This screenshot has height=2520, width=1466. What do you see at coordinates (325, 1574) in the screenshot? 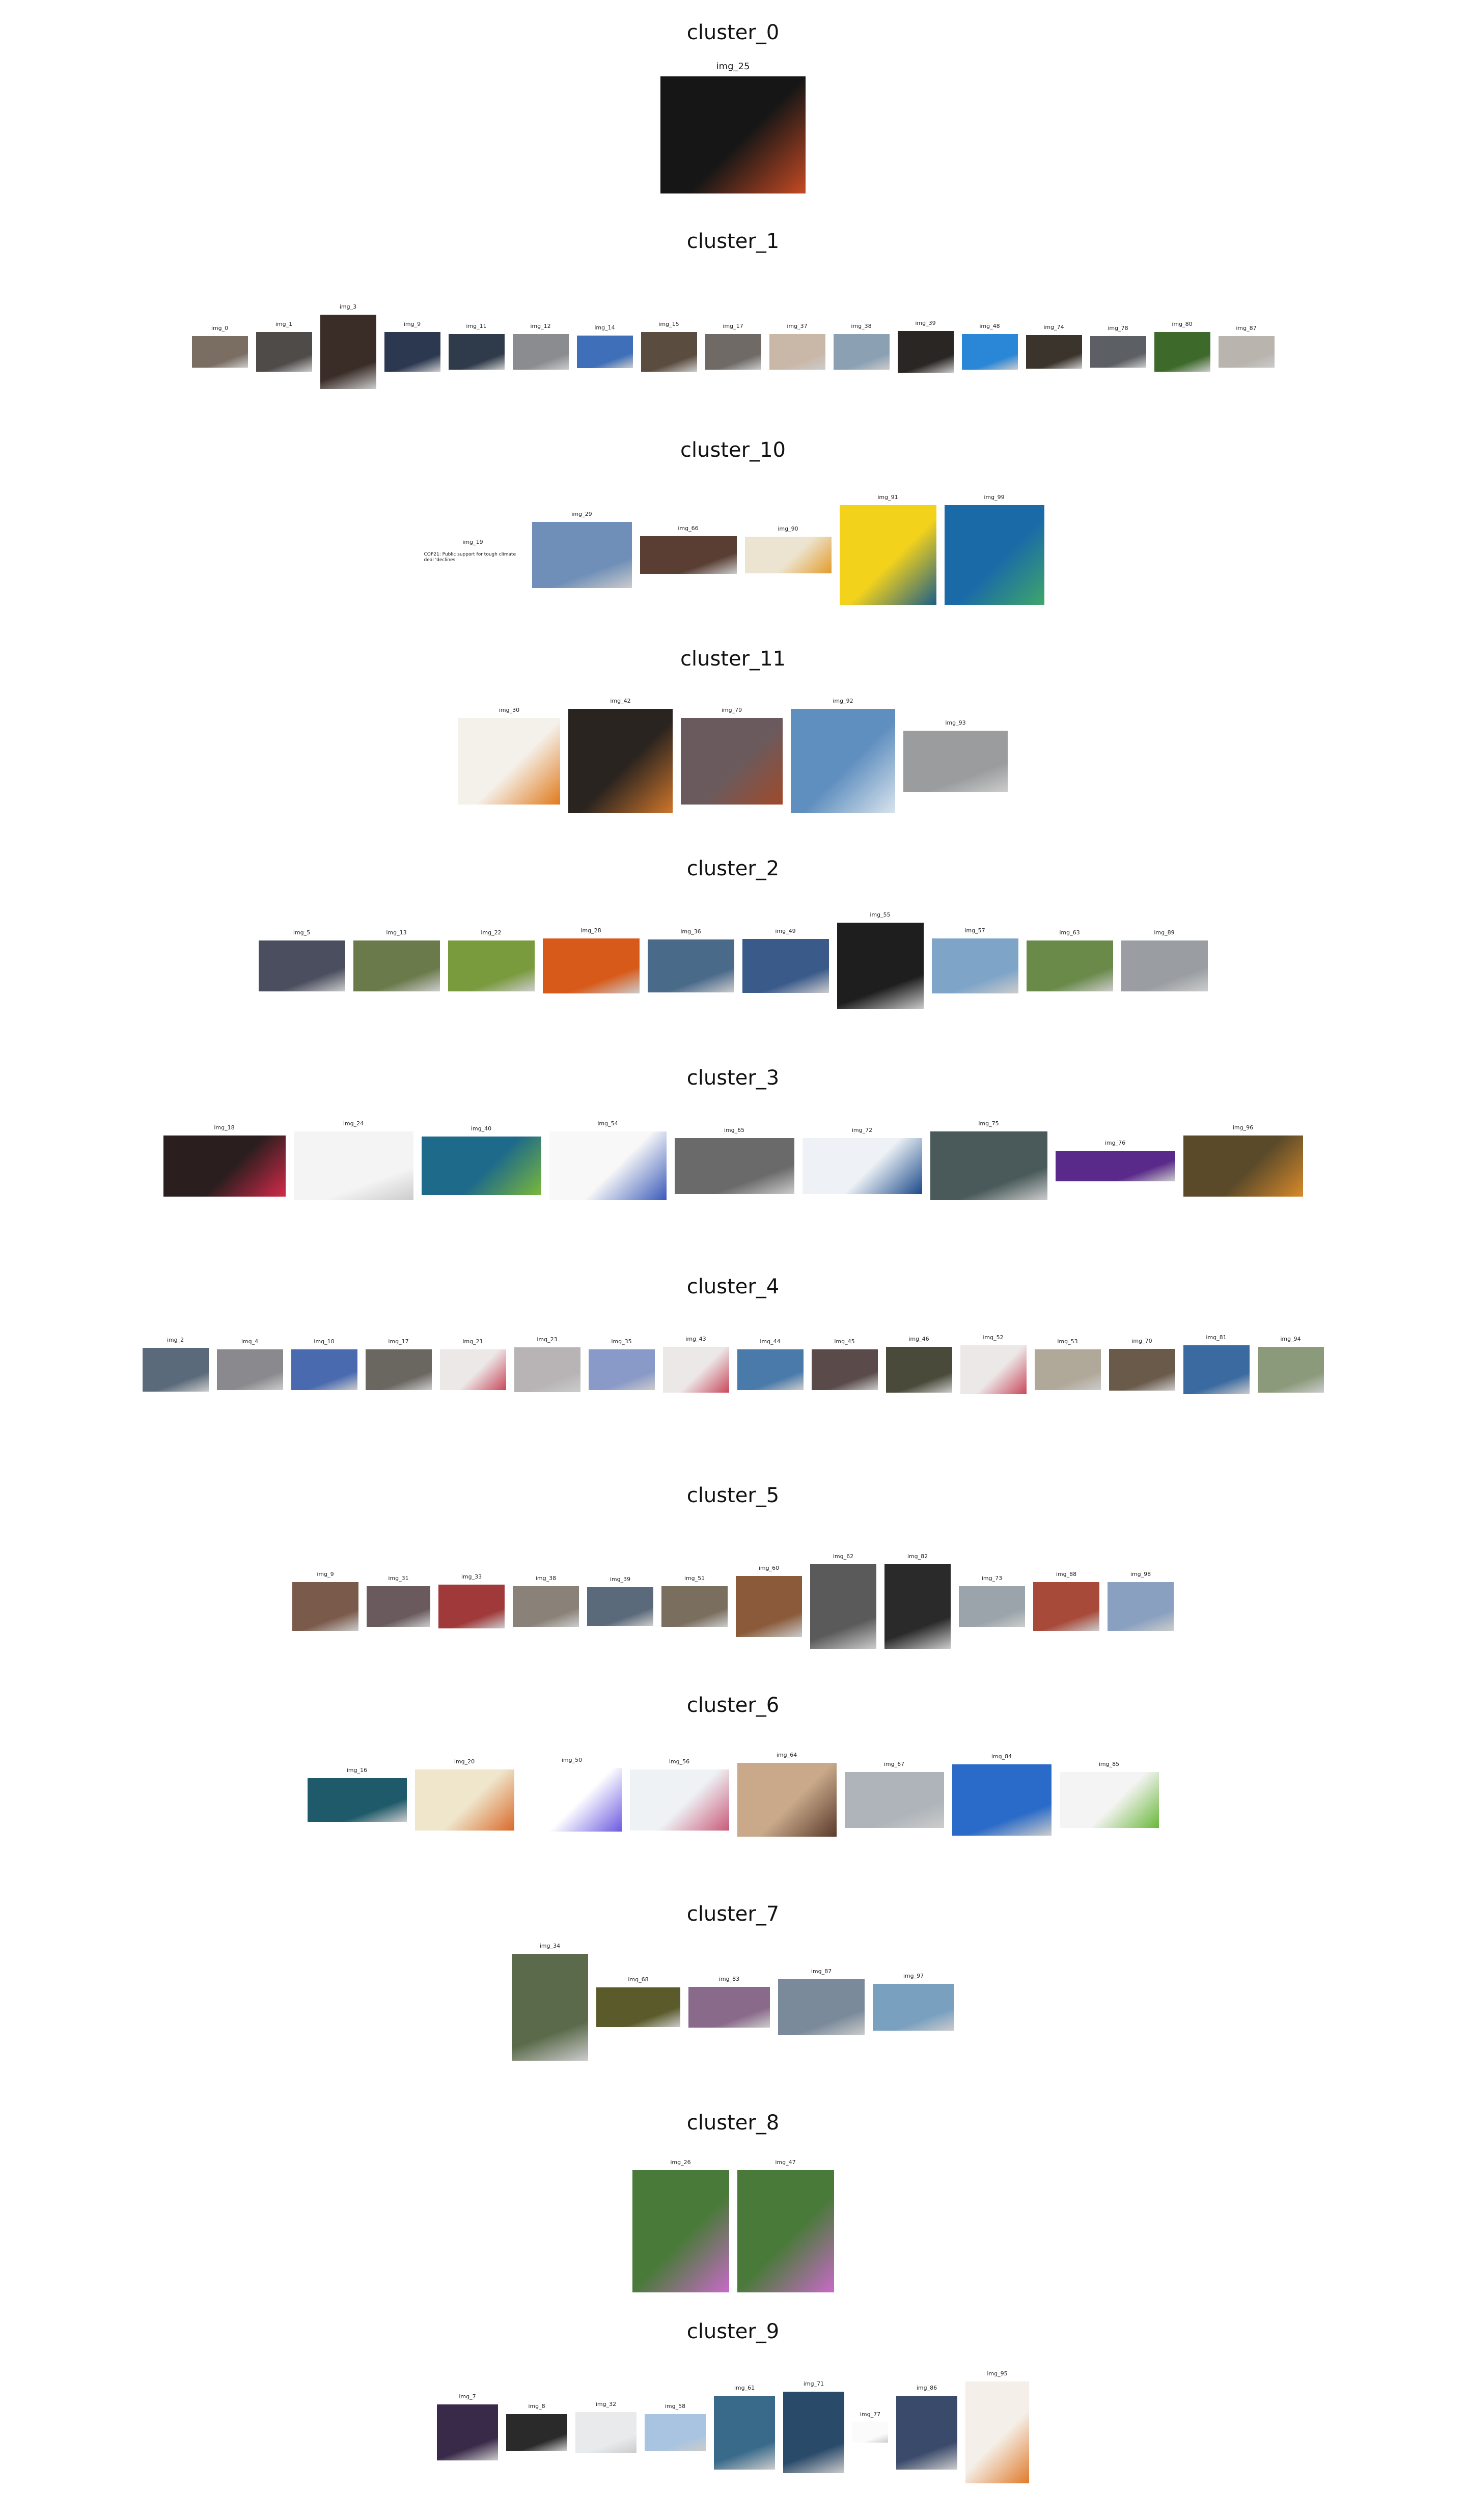
I see `thumbnail-label: img_9` at bounding box center [325, 1574].